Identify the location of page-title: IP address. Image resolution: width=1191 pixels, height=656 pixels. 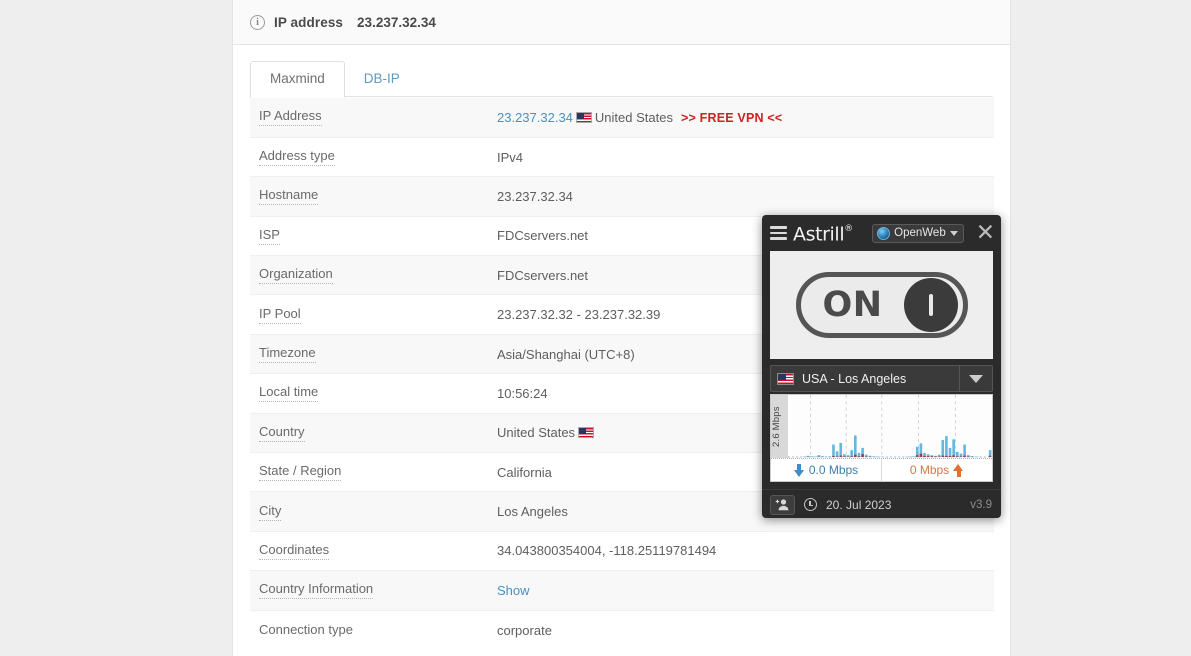
(309, 22).